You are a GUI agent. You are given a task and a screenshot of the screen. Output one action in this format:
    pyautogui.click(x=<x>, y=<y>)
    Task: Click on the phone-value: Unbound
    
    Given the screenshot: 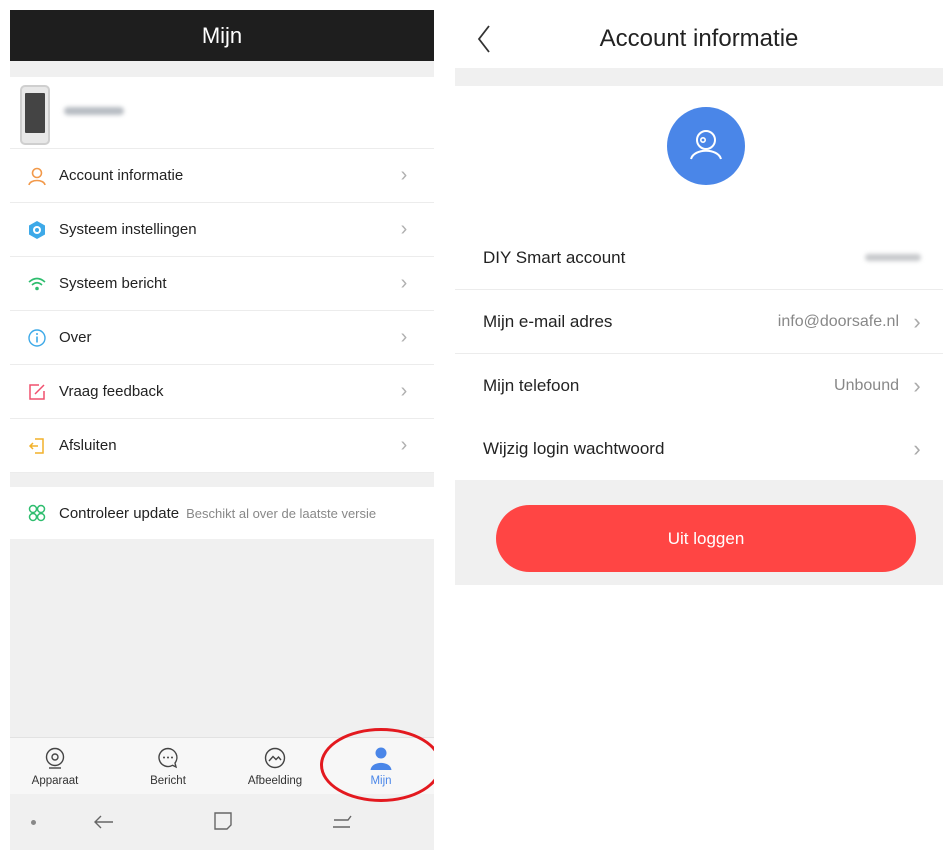 What is the action you would take?
    pyautogui.click(x=866, y=385)
    